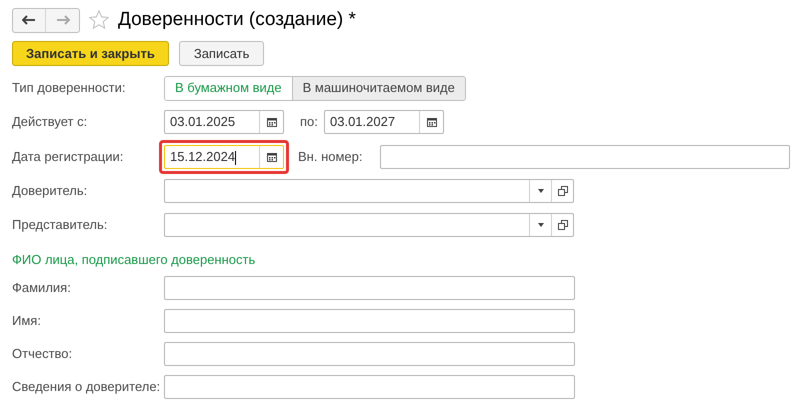 The image size is (795, 400). I want to click on section-title: ФИО лица, подписавшего доверенность, so click(134, 259).